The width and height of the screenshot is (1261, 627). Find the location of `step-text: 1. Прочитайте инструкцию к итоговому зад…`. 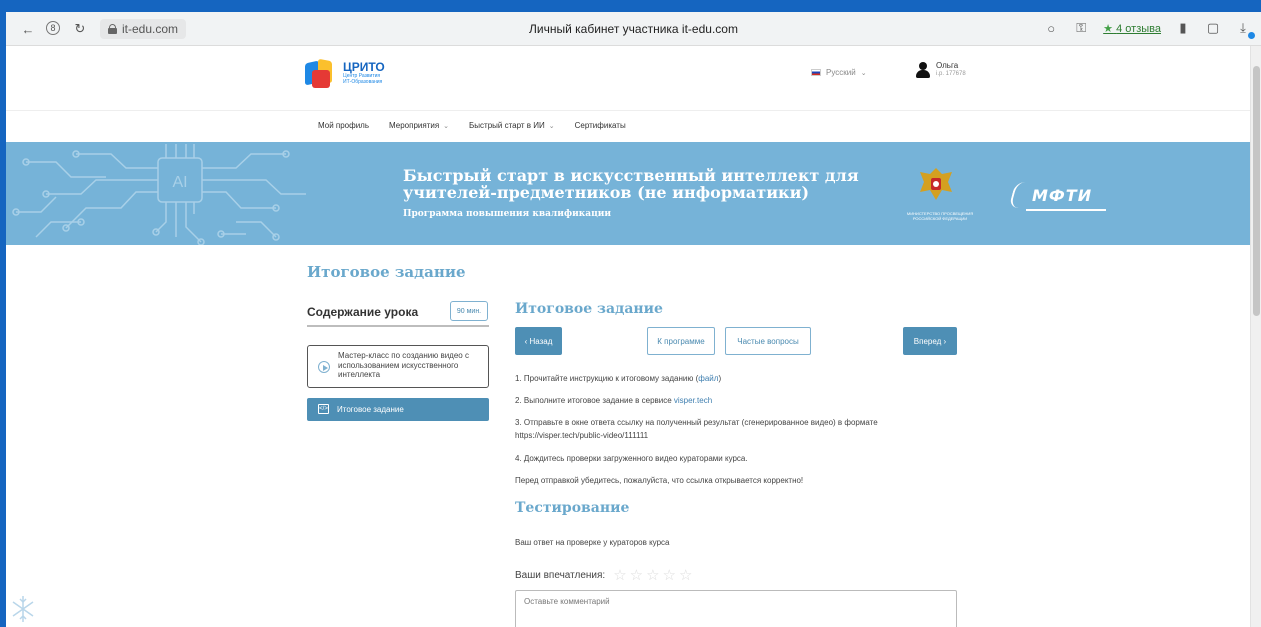

step-text: 1. Прочитайте инструкцию к итоговому зад… is located at coordinates (607, 378).